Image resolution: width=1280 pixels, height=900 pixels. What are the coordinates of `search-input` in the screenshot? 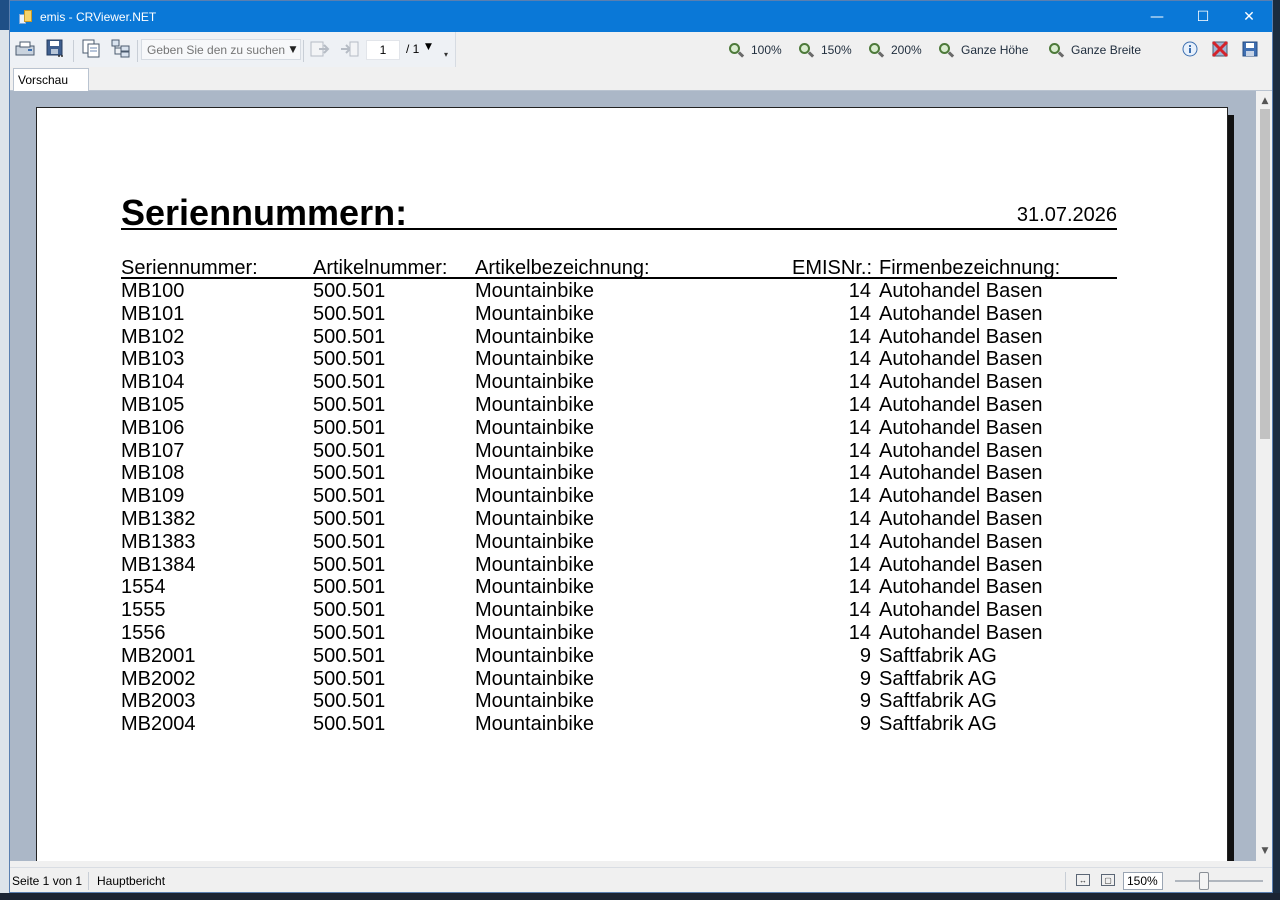 It's located at (221, 49).